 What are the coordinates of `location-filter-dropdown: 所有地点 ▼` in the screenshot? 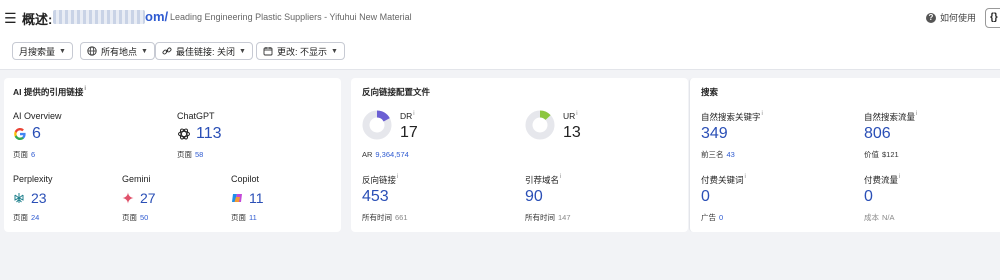 It's located at (117, 51).